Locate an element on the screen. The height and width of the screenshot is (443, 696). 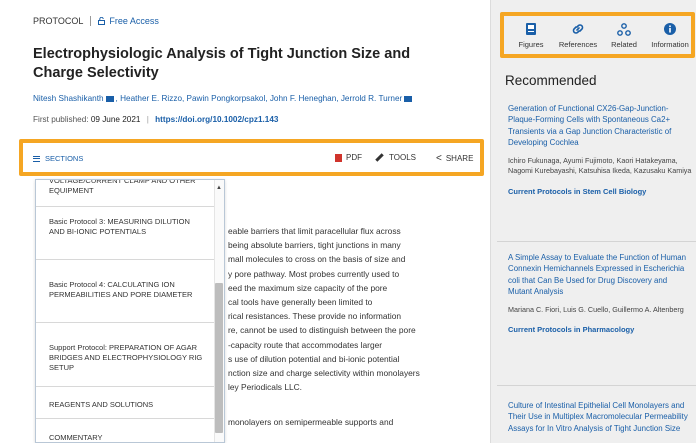
recommended-heading: Recommended is located at coordinates (551, 80).